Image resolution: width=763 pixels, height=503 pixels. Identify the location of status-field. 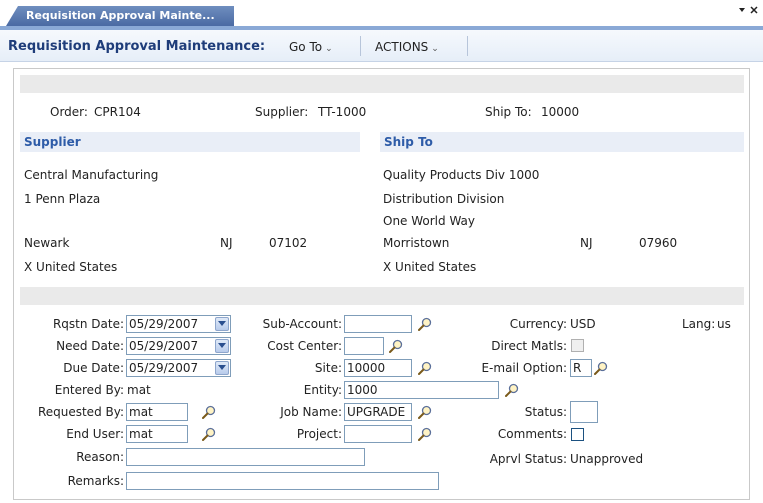
(584, 412).